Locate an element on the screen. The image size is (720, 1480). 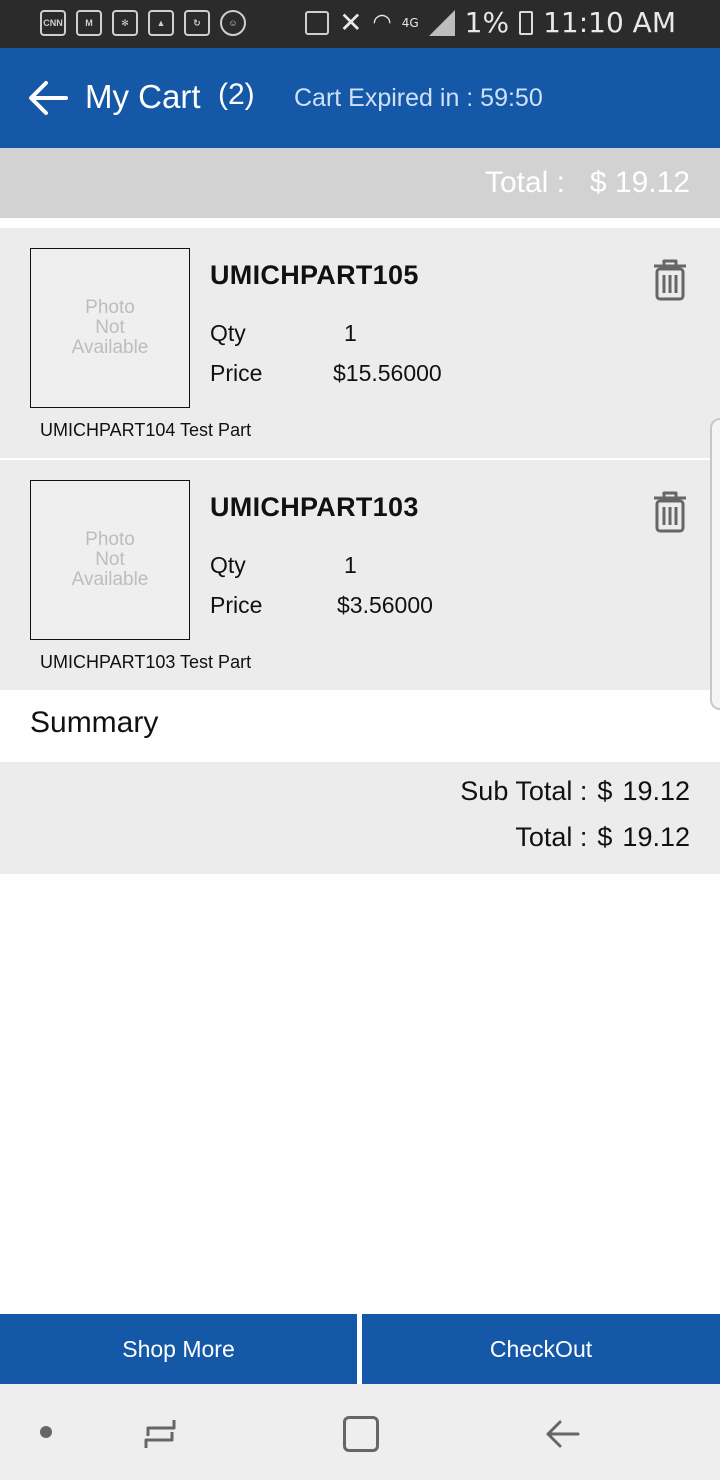
summary-total-label: Total : is located at coordinates (551, 837).